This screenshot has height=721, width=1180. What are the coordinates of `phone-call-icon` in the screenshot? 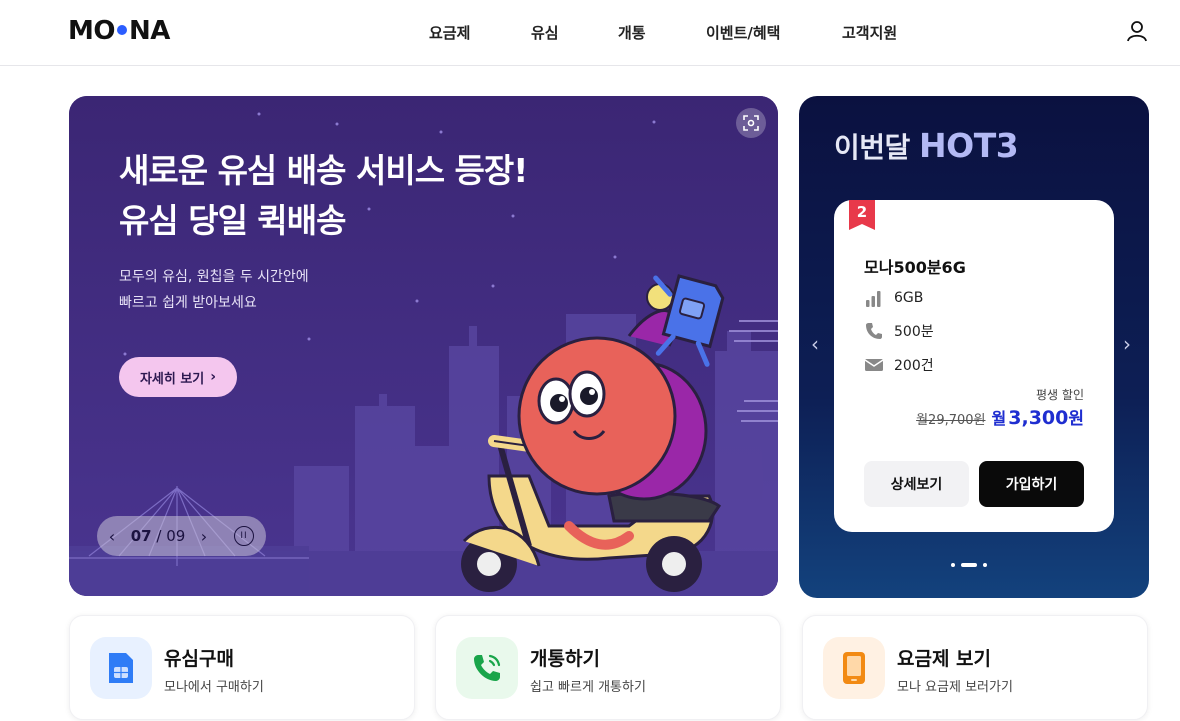 It's located at (487, 668).